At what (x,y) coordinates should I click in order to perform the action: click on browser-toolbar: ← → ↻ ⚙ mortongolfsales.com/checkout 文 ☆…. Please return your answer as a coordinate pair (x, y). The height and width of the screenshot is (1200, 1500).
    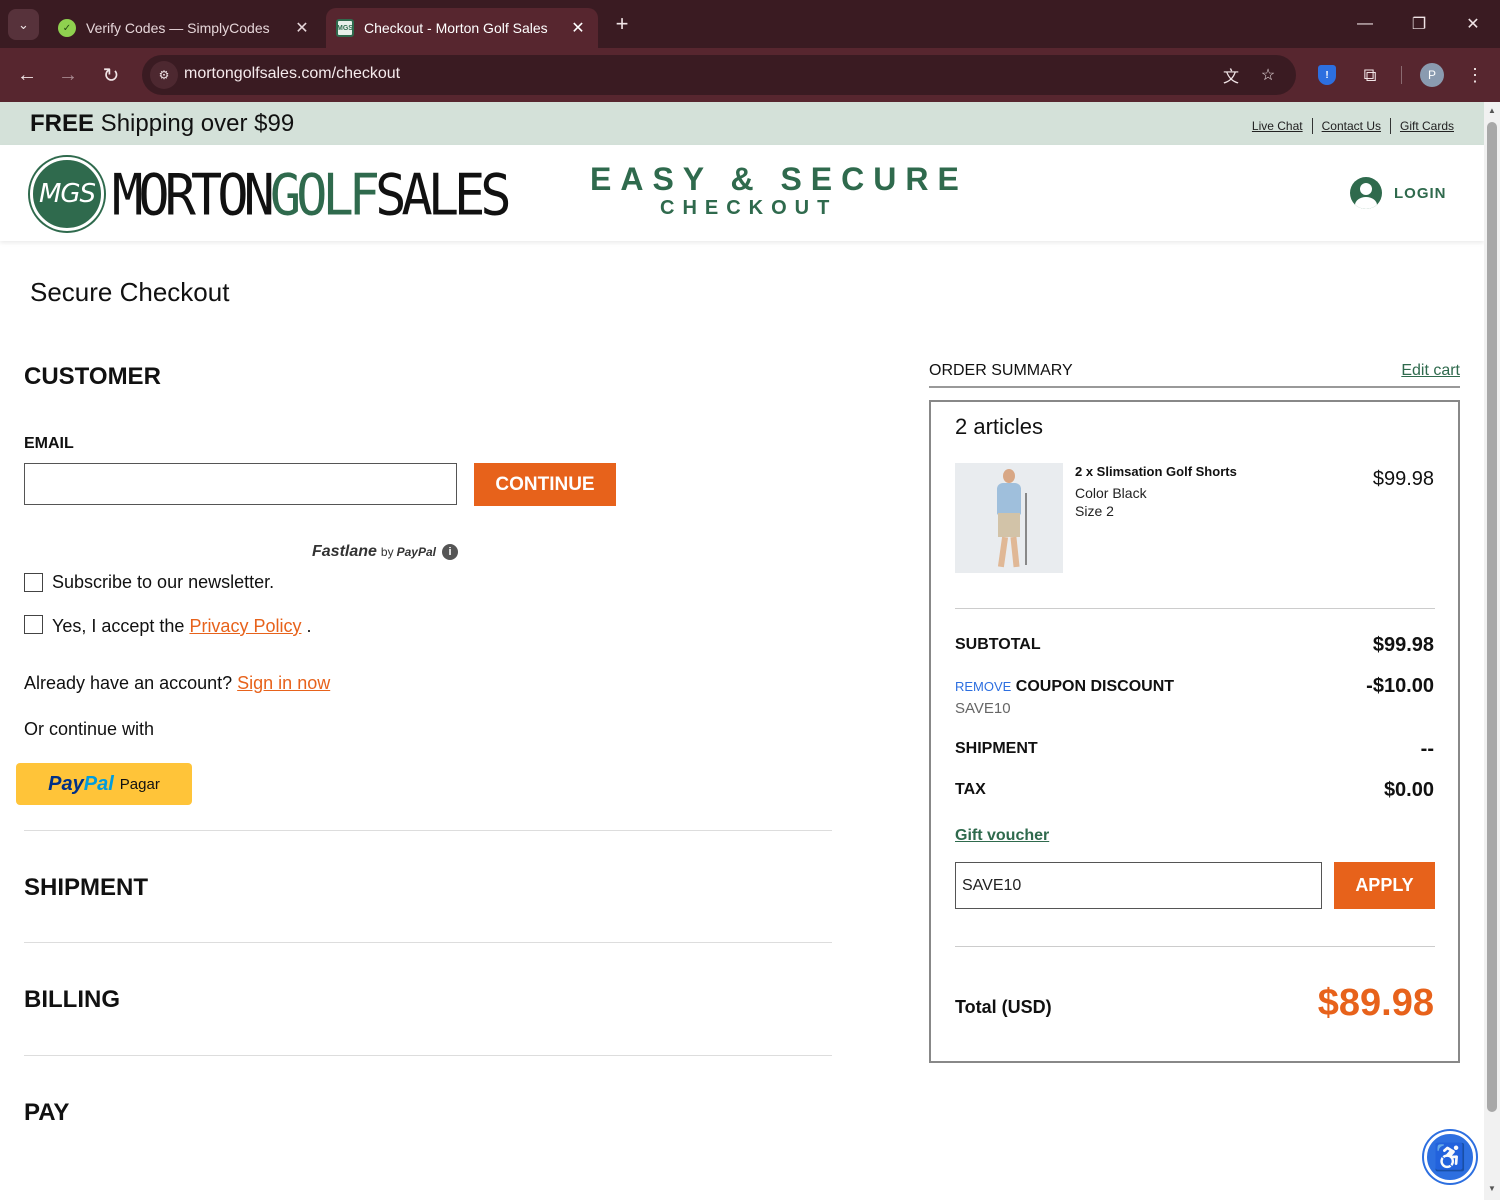
    Looking at the image, I should click on (750, 75).